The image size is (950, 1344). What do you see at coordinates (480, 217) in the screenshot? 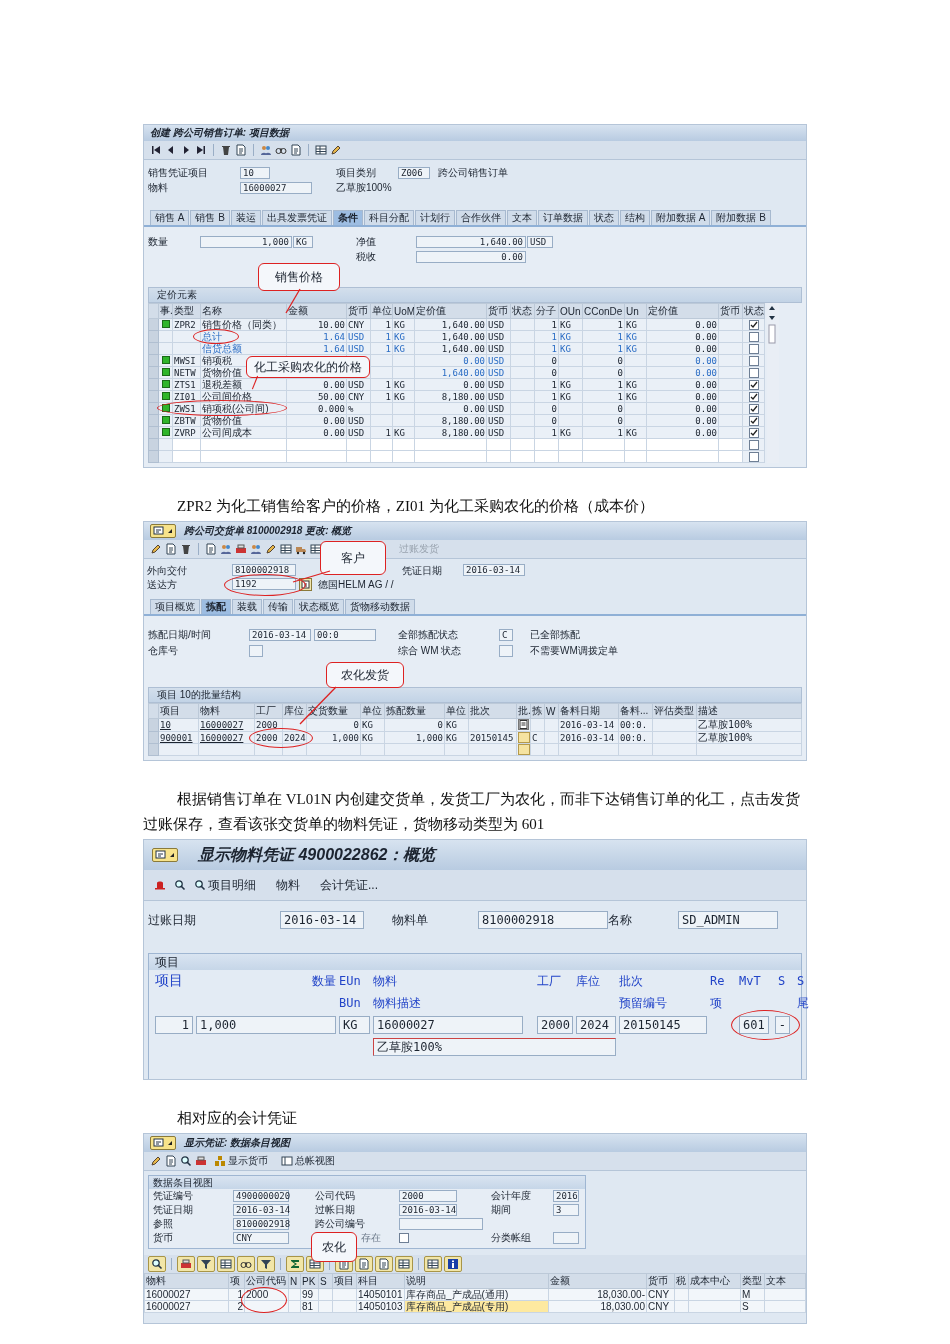
I see `tab: 合作伙伴` at bounding box center [480, 217].